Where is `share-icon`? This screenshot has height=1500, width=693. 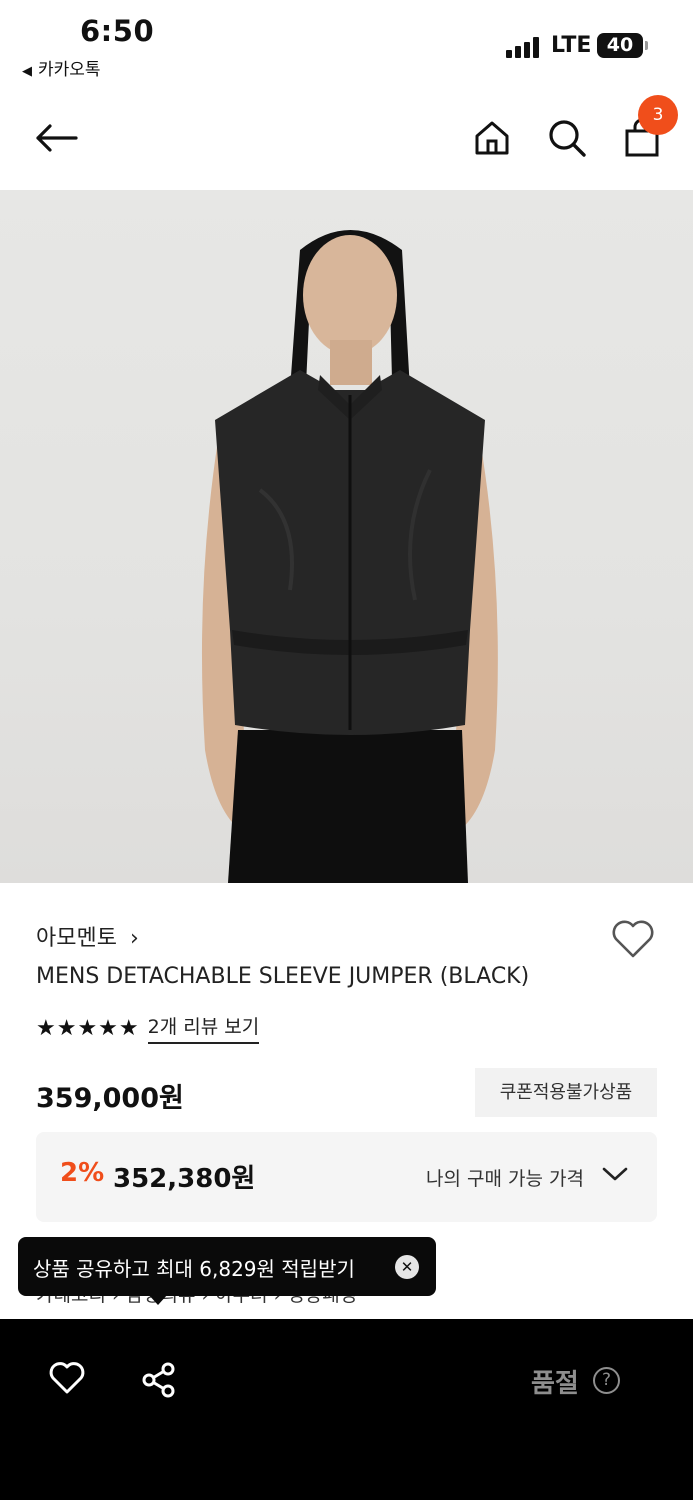
share-icon is located at coordinates (158, 1380).